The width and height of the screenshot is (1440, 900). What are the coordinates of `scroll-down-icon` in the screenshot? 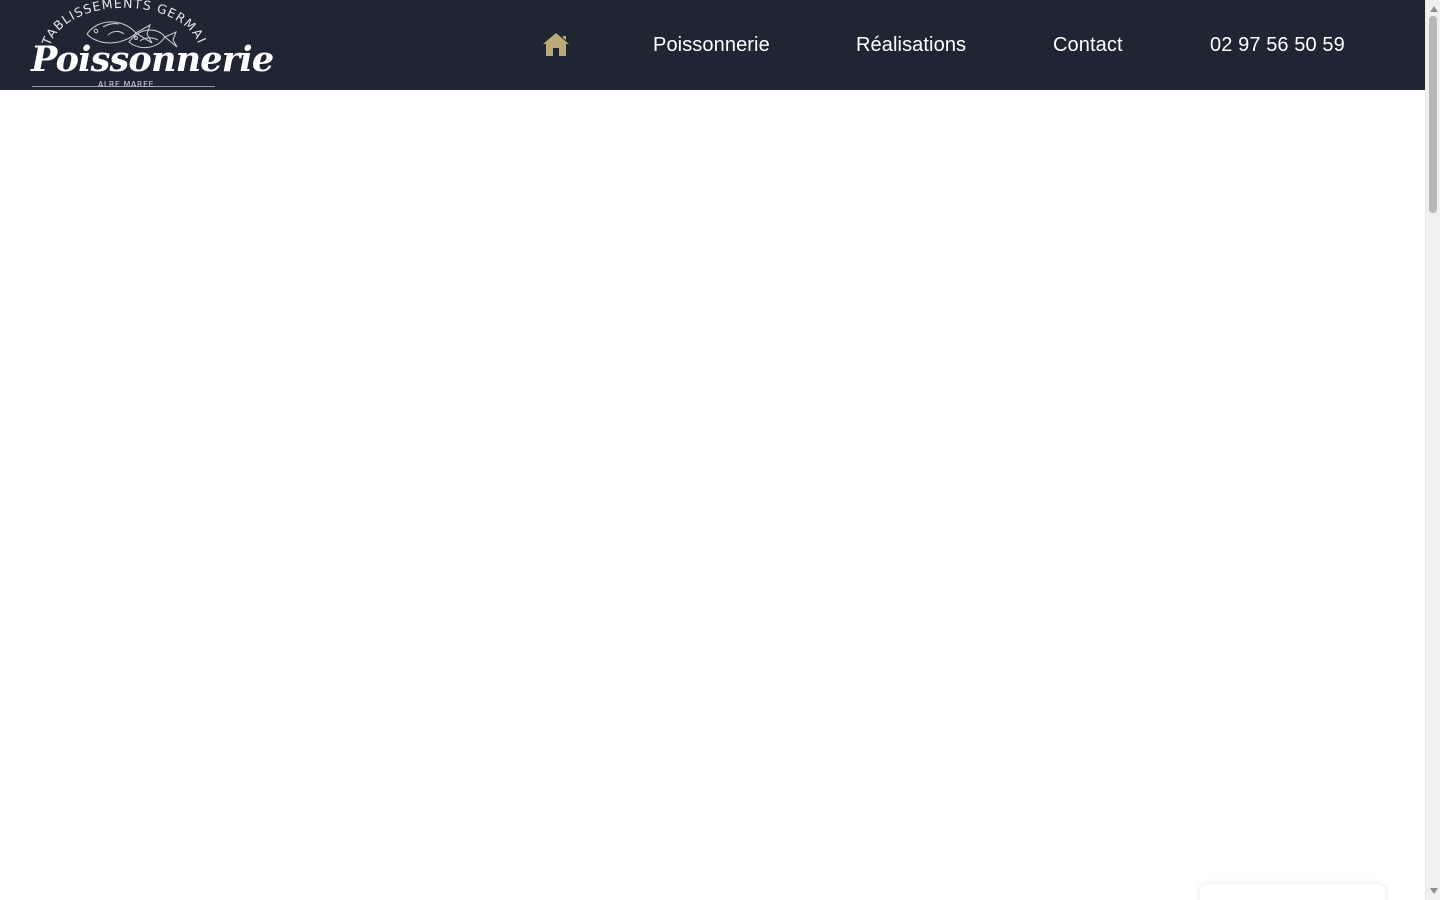 It's located at (1434, 891).